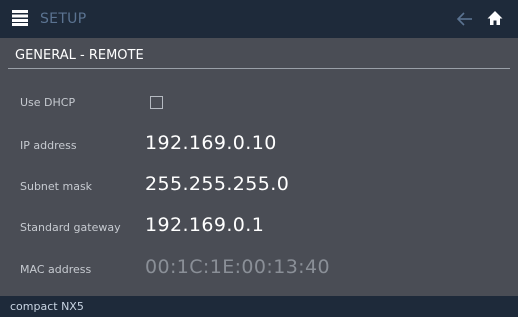 This screenshot has width=518, height=317. What do you see at coordinates (56, 269) in the screenshot?
I see `mac-address-label: MAC address` at bounding box center [56, 269].